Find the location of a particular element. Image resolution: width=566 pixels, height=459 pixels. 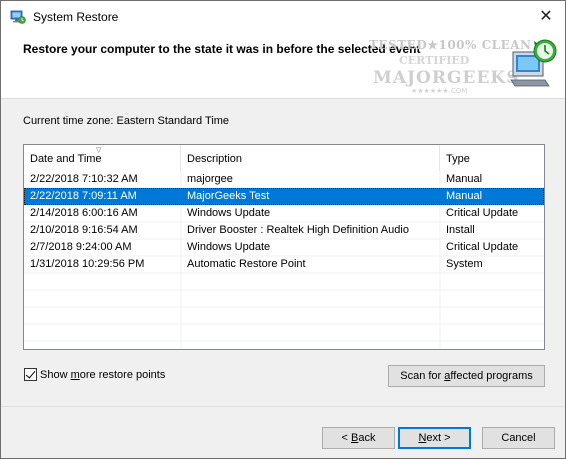

back-button: < Back is located at coordinates (358, 438).